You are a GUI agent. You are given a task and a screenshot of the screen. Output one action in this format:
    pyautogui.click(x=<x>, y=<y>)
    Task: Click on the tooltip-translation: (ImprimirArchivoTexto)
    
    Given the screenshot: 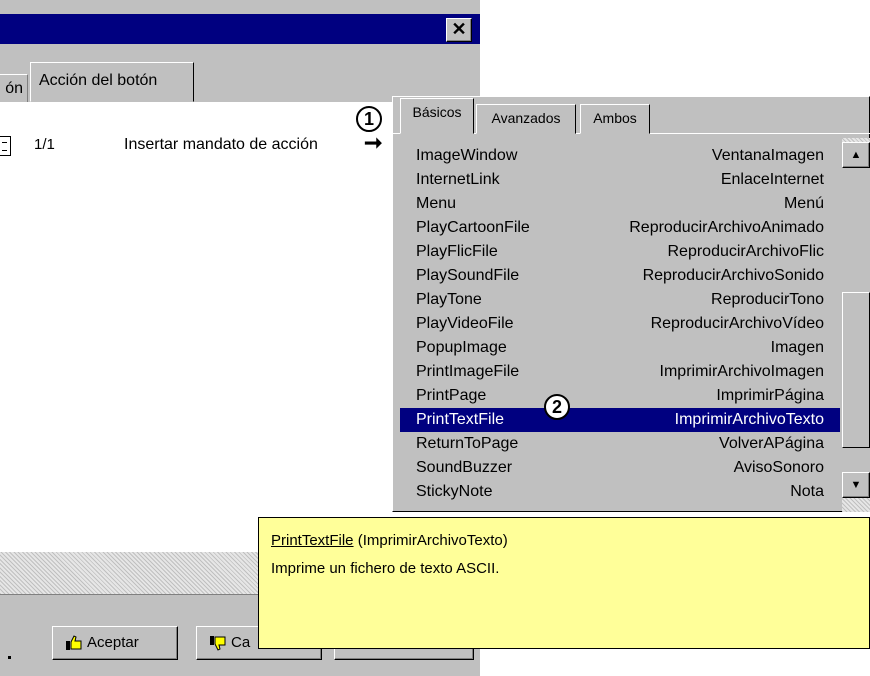 What is the action you would take?
    pyautogui.click(x=430, y=540)
    